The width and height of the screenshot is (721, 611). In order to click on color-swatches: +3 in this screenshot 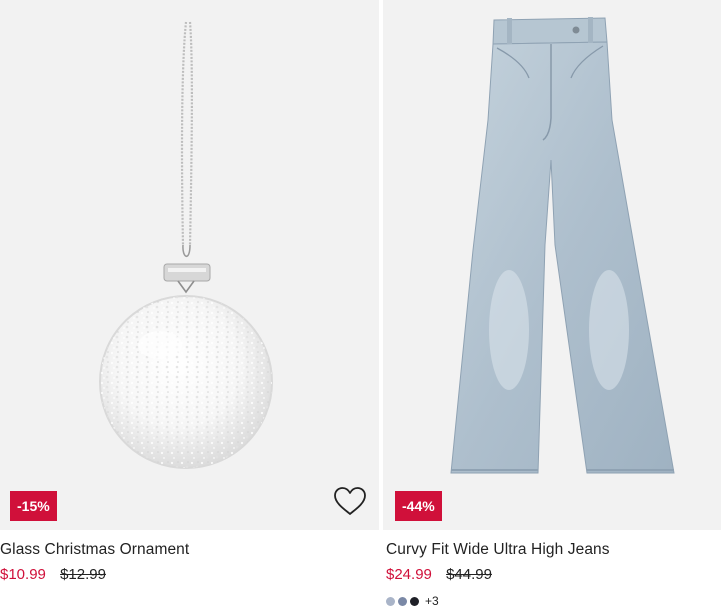, I will do `click(412, 601)`.